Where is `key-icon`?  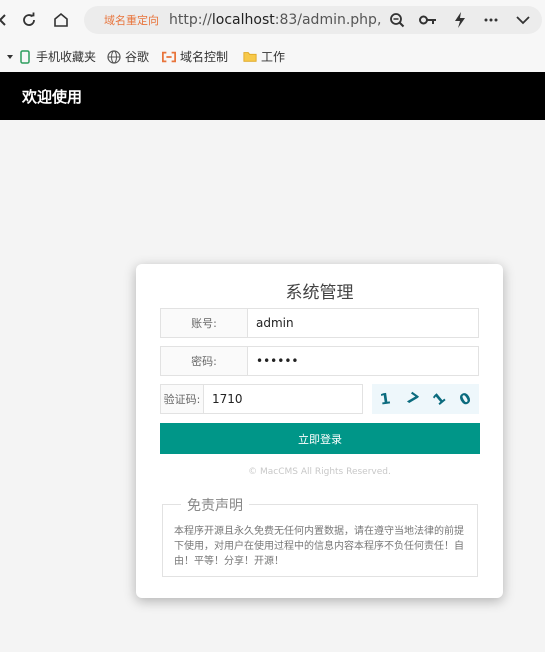 key-icon is located at coordinates (428, 20).